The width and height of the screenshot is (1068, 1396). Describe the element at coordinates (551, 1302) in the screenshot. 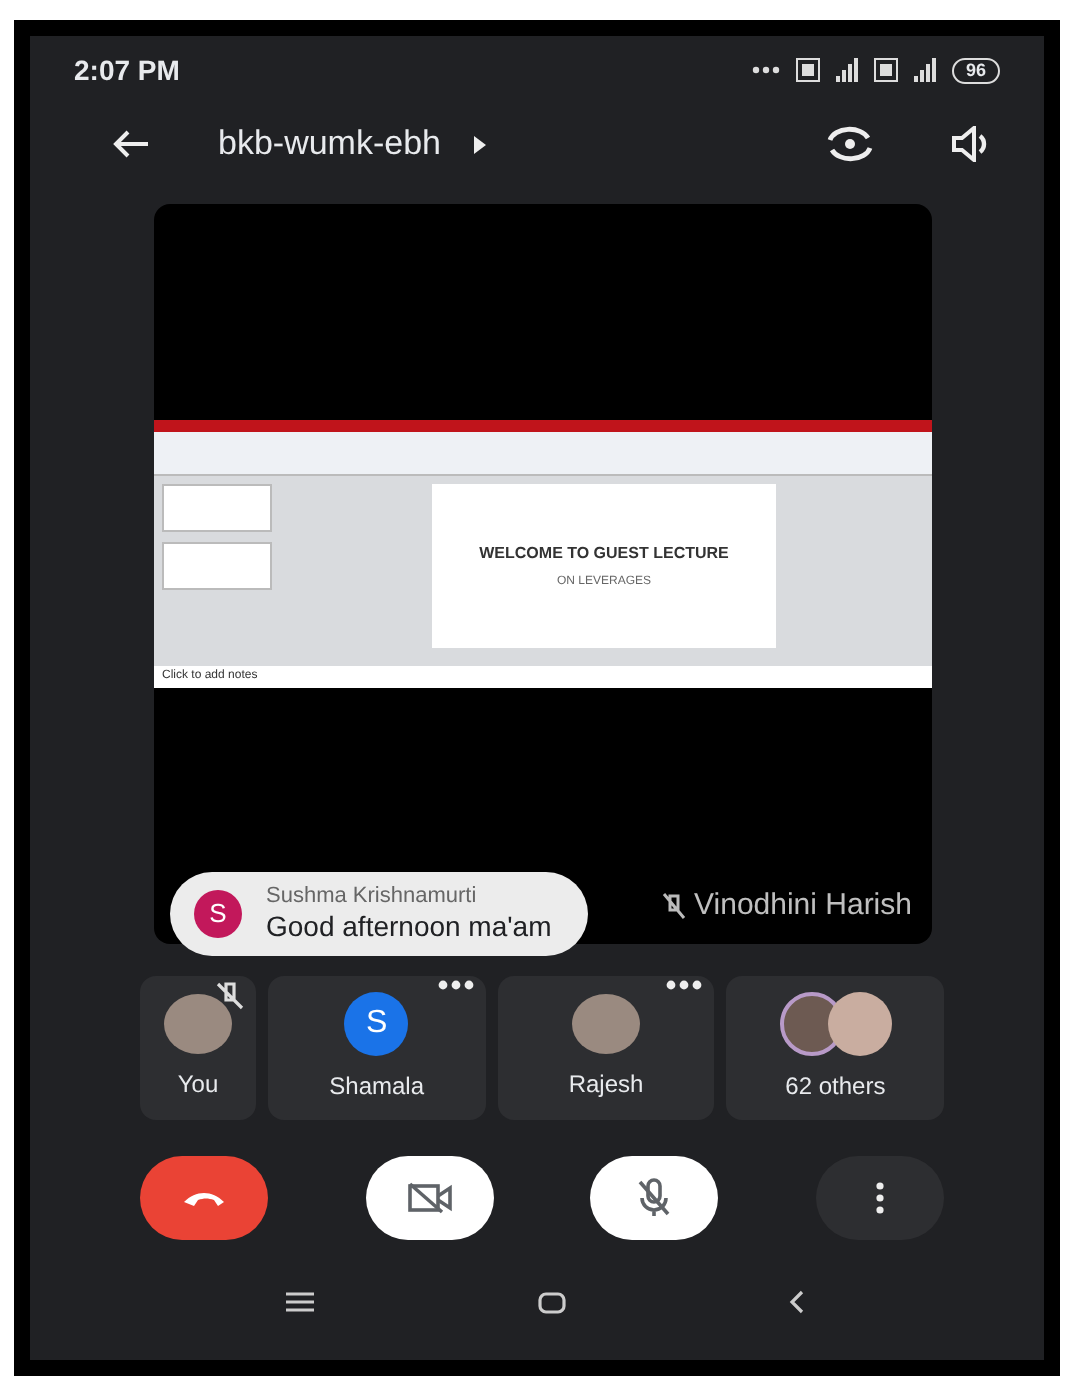

I see `home-icon` at that location.